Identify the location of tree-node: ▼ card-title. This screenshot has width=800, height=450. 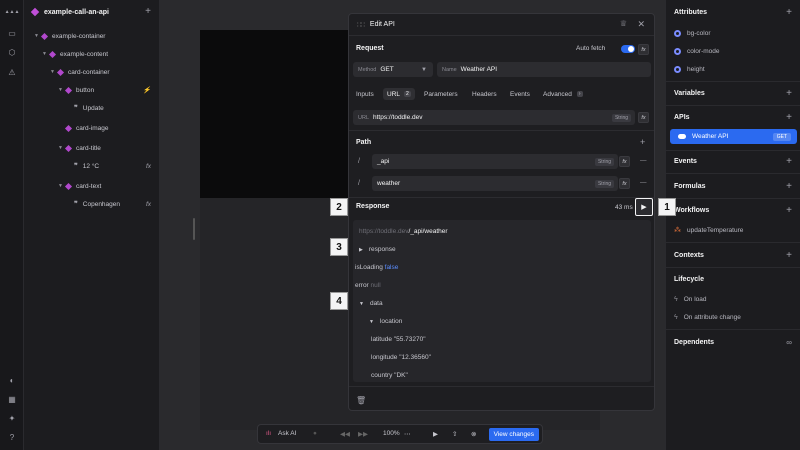
(79, 148).